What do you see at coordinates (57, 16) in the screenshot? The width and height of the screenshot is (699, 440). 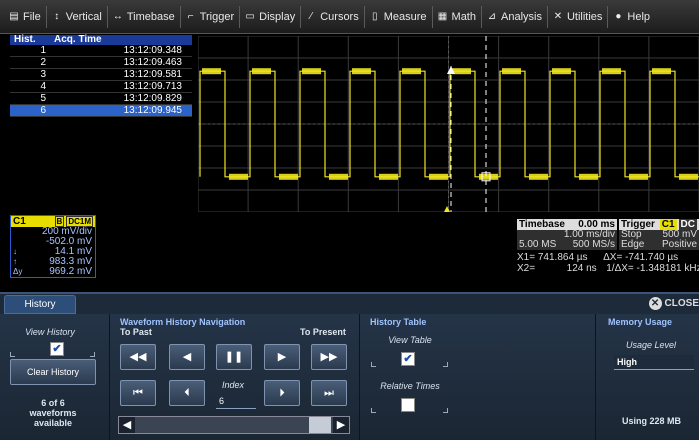 I see `vertical-icon: ↕` at bounding box center [57, 16].